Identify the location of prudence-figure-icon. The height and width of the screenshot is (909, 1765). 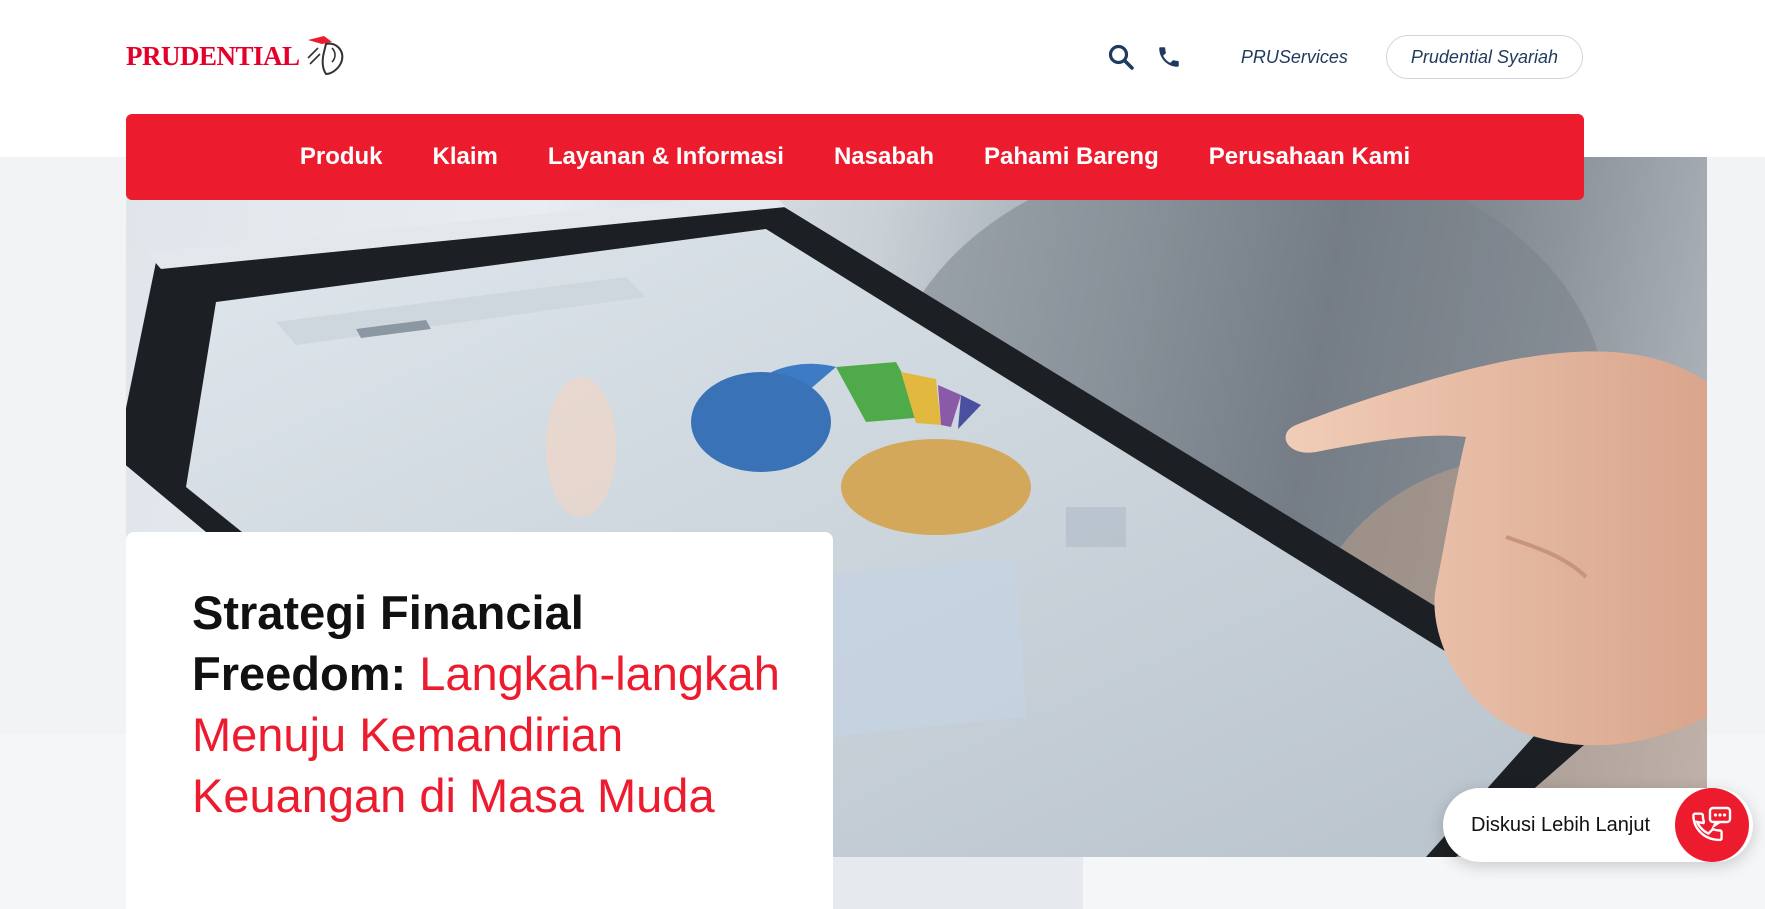
(324, 56).